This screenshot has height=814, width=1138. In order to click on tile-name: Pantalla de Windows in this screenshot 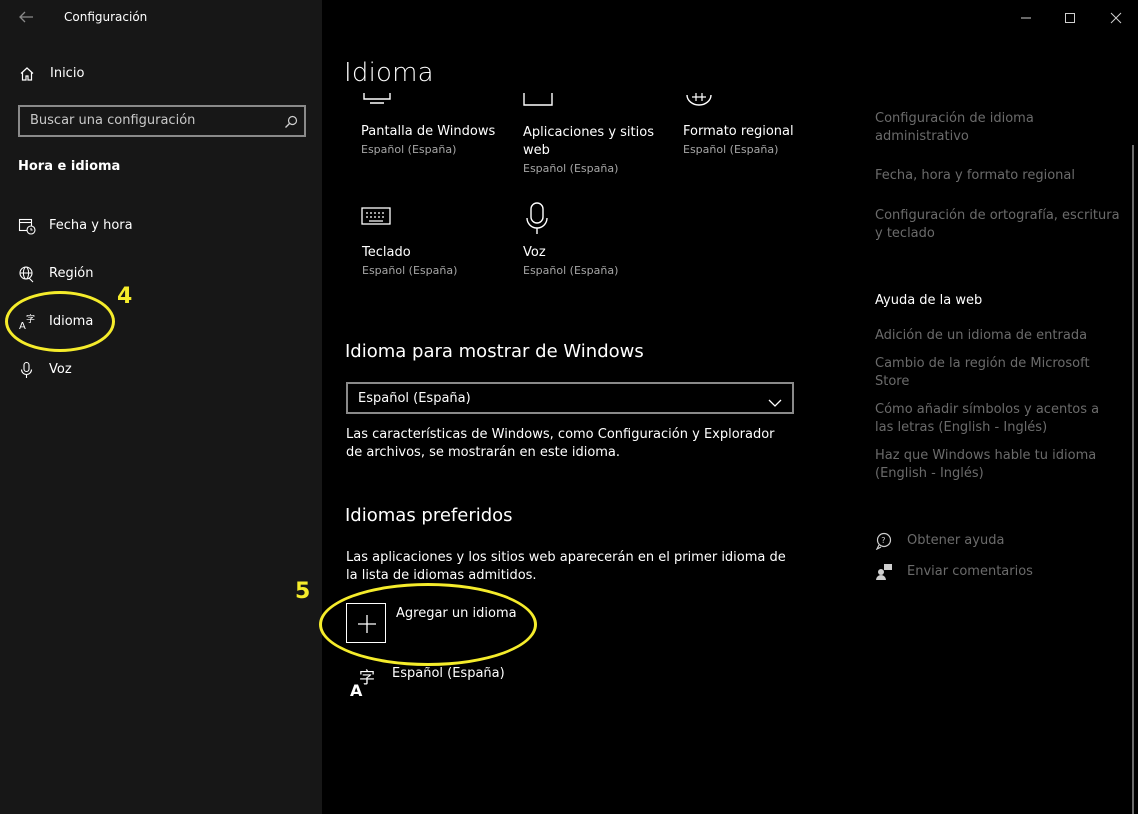, I will do `click(428, 131)`.